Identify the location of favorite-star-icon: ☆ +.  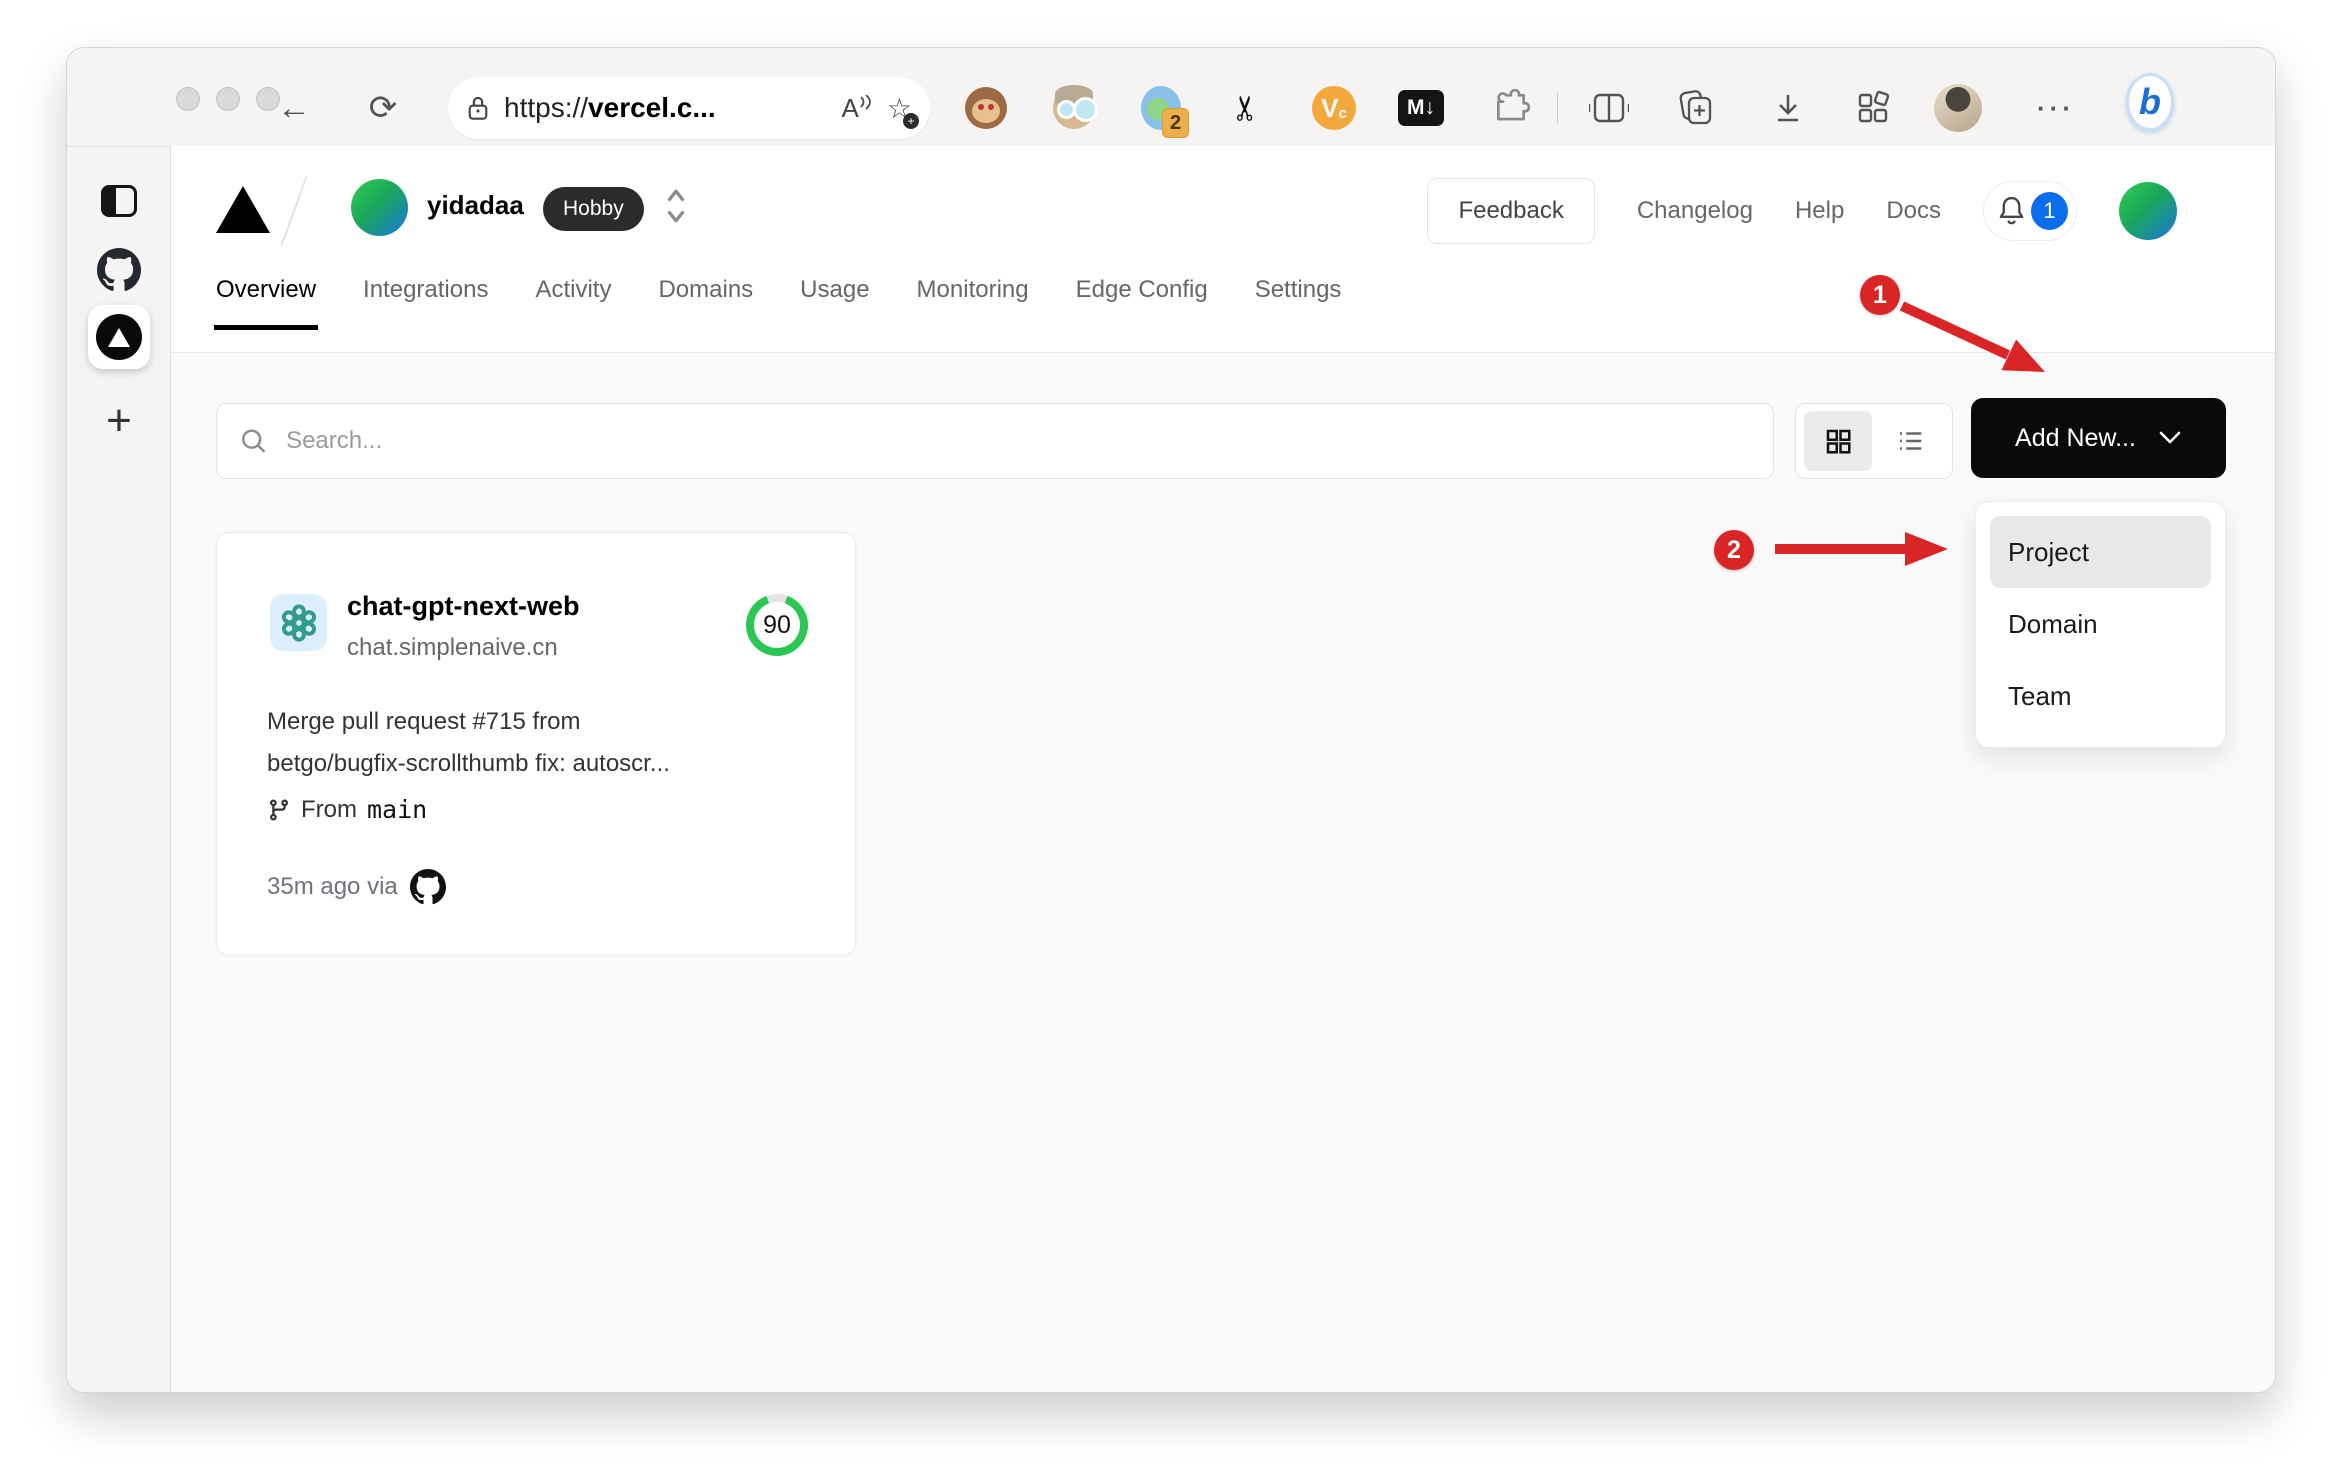
(903, 110).